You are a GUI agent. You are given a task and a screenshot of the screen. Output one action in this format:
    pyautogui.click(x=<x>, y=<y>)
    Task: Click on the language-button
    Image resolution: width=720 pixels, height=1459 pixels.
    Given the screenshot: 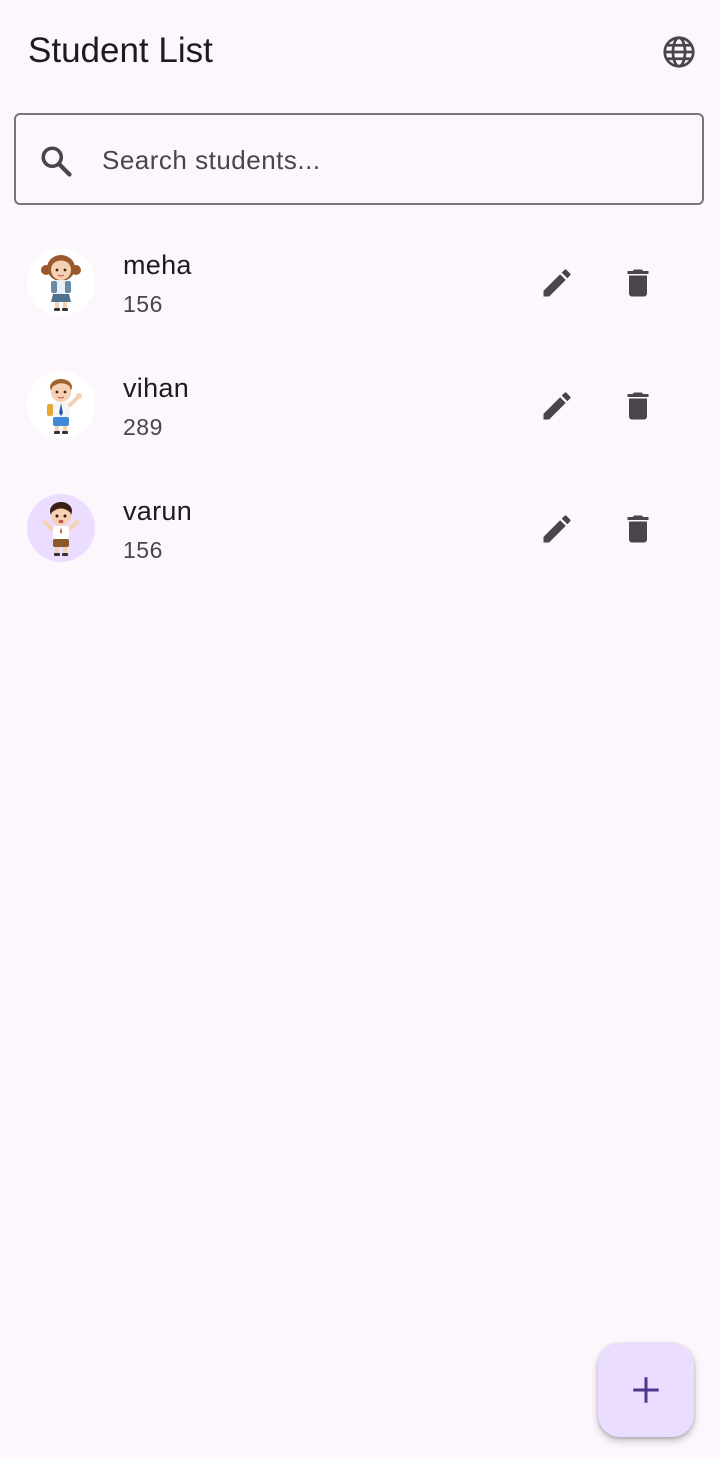 What is the action you would take?
    pyautogui.click(x=679, y=52)
    